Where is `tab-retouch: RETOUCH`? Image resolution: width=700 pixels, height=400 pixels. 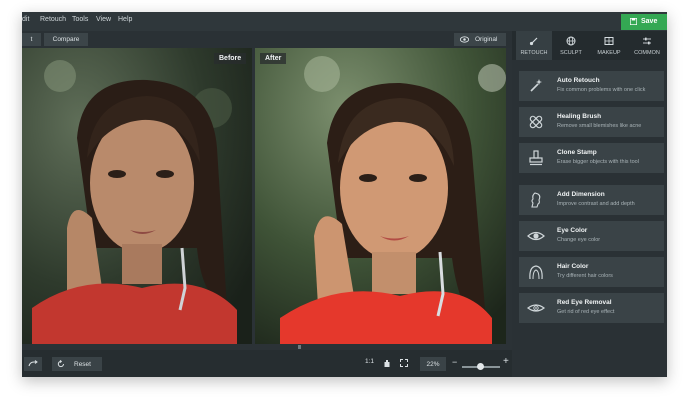
tab-retouch: RETOUCH is located at coordinates (534, 45).